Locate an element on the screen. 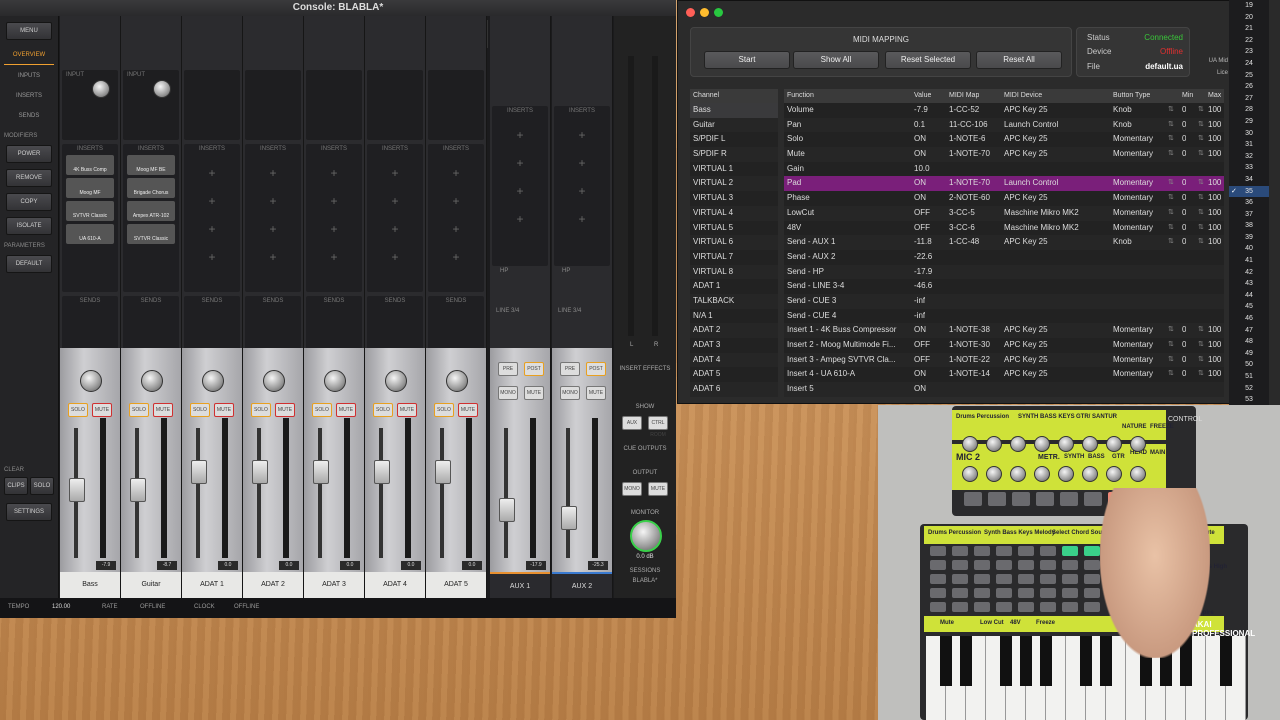 The height and width of the screenshot is (720, 1280). channel-list-item: ADAT 6 is located at coordinates (734, 389).